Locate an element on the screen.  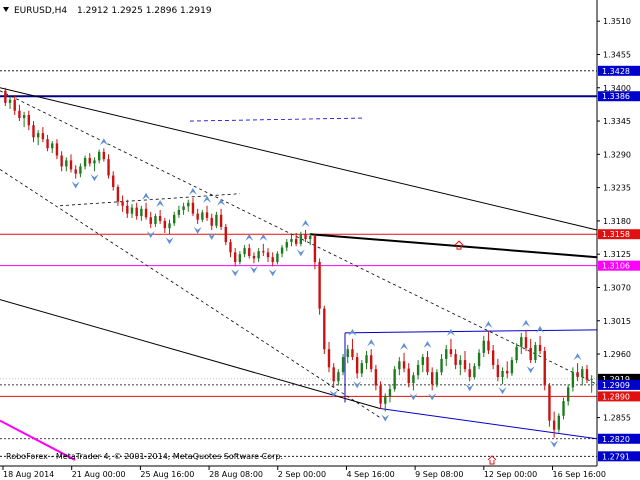
level-tag-label: 1.3158 is located at coordinates (616, 234).